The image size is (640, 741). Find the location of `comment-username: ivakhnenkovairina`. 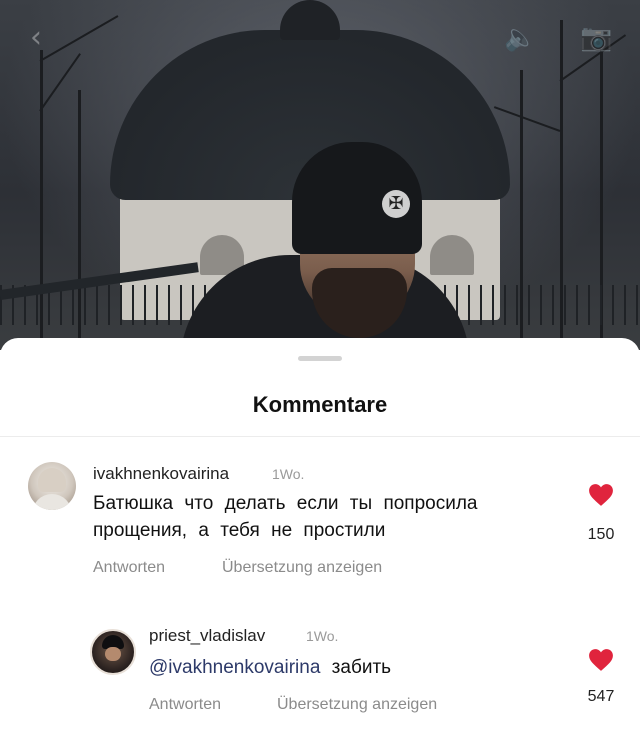

comment-username: ivakhnenkovairina is located at coordinates (161, 474).